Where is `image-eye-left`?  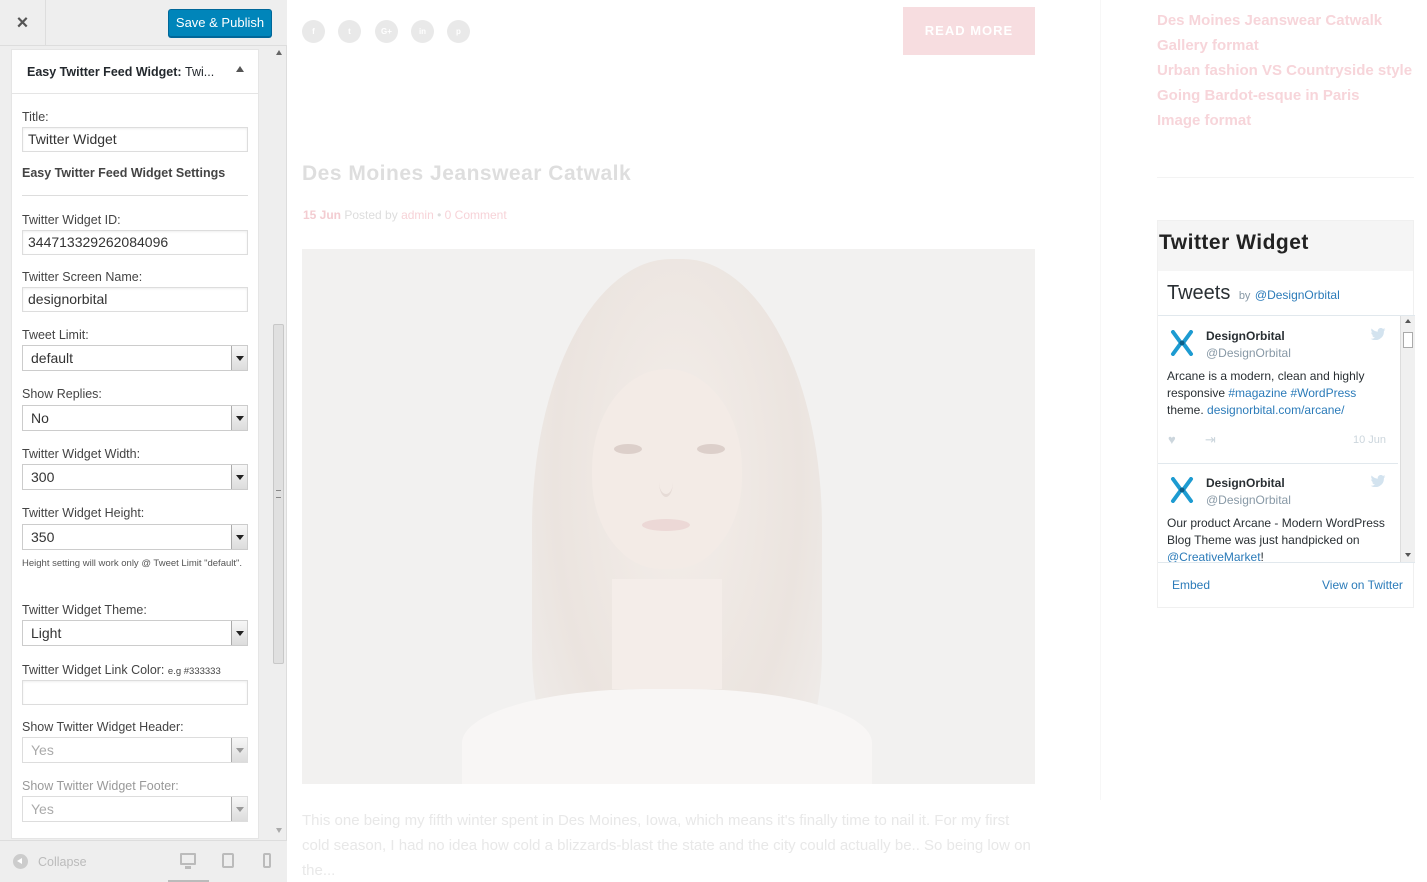
image-eye-left is located at coordinates (628, 449).